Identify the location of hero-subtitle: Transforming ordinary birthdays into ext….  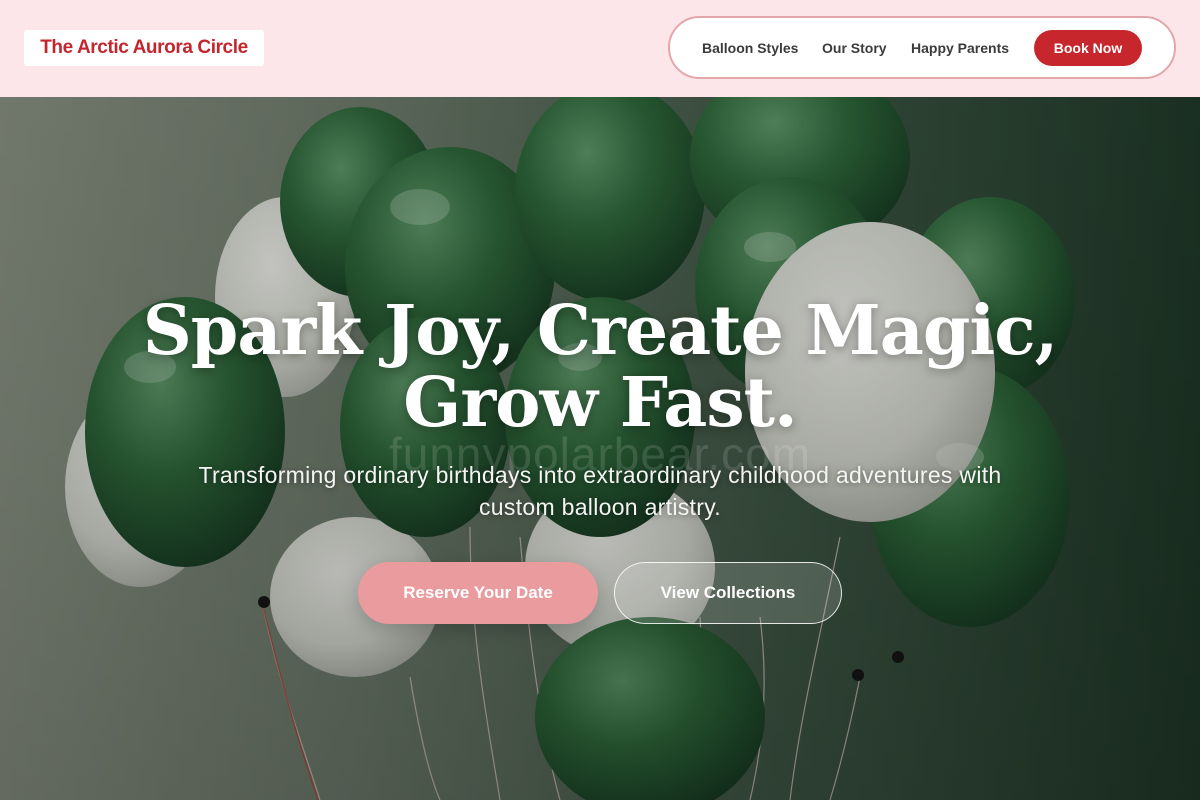
(600, 491).